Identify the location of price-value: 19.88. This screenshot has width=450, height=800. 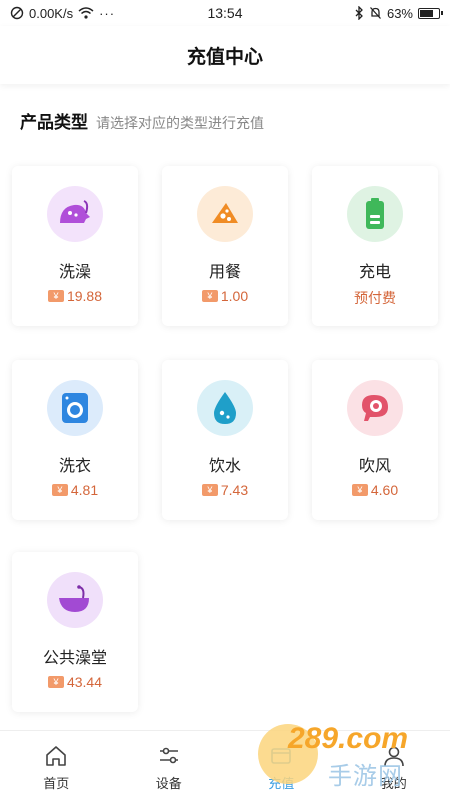
(84, 296).